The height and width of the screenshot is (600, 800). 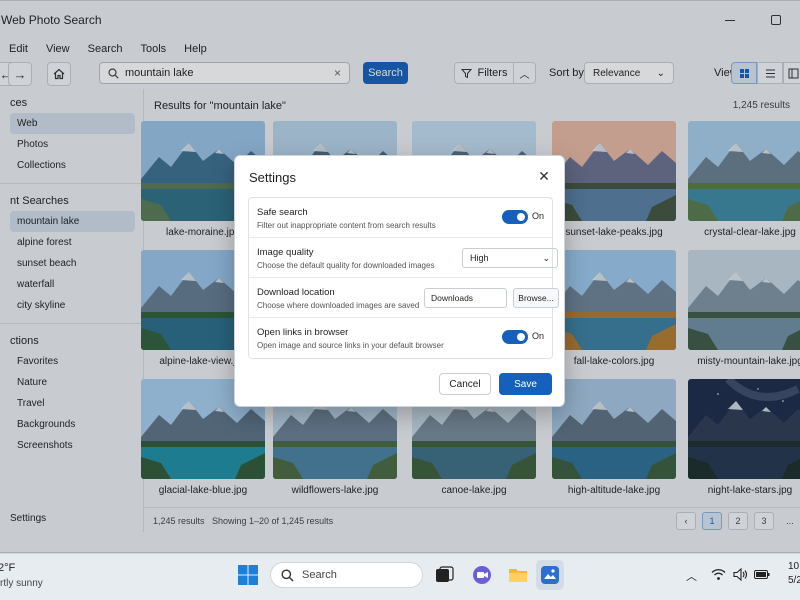 What do you see at coordinates (272, 177) in the screenshot?
I see `dialog-title: Settings` at bounding box center [272, 177].